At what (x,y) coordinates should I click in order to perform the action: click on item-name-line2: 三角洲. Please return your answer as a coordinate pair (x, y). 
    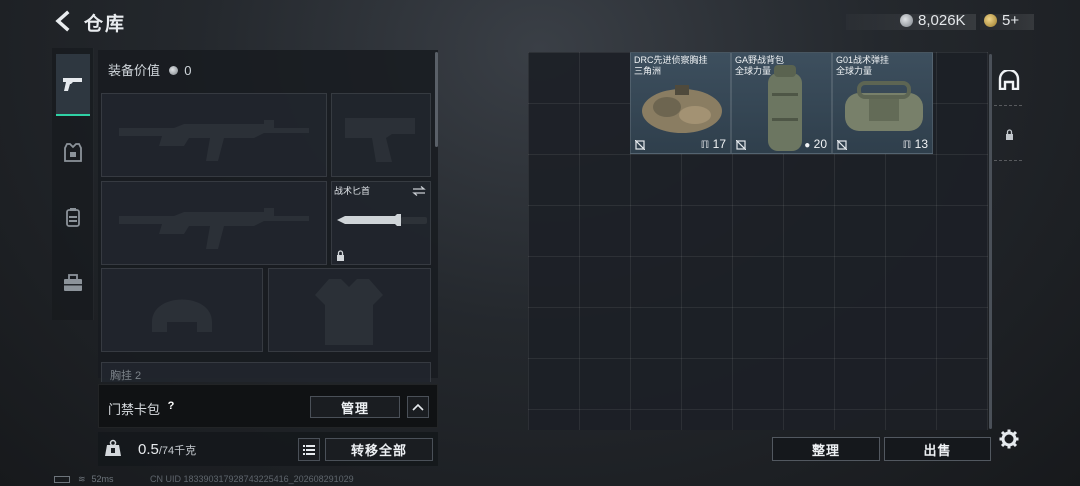
    Looking at the image, I should click on (648, 71).